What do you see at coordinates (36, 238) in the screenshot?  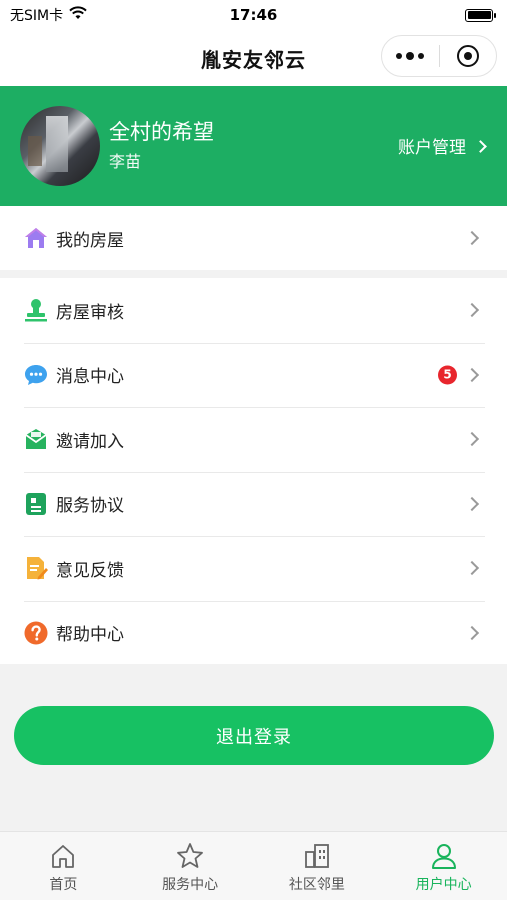 I see `house-icon` at bounding box center [36, 238].